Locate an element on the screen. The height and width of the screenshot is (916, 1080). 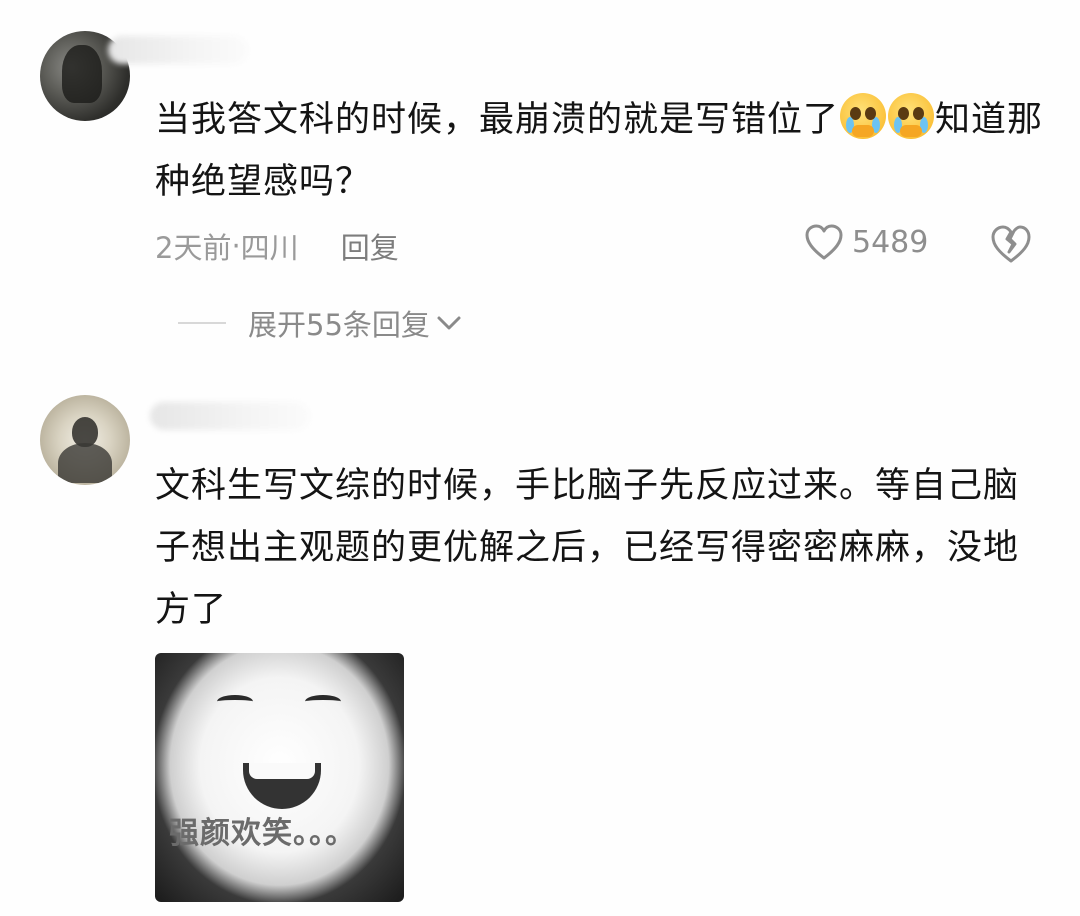
avatar-figure is located at coordinates (82, 74).